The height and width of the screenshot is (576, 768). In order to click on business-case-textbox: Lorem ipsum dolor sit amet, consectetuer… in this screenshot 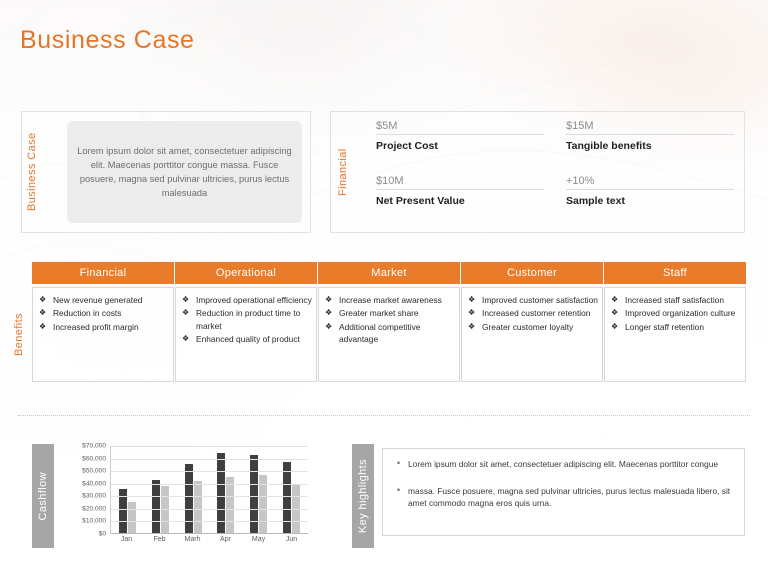, I will do `click(184, 172)`.